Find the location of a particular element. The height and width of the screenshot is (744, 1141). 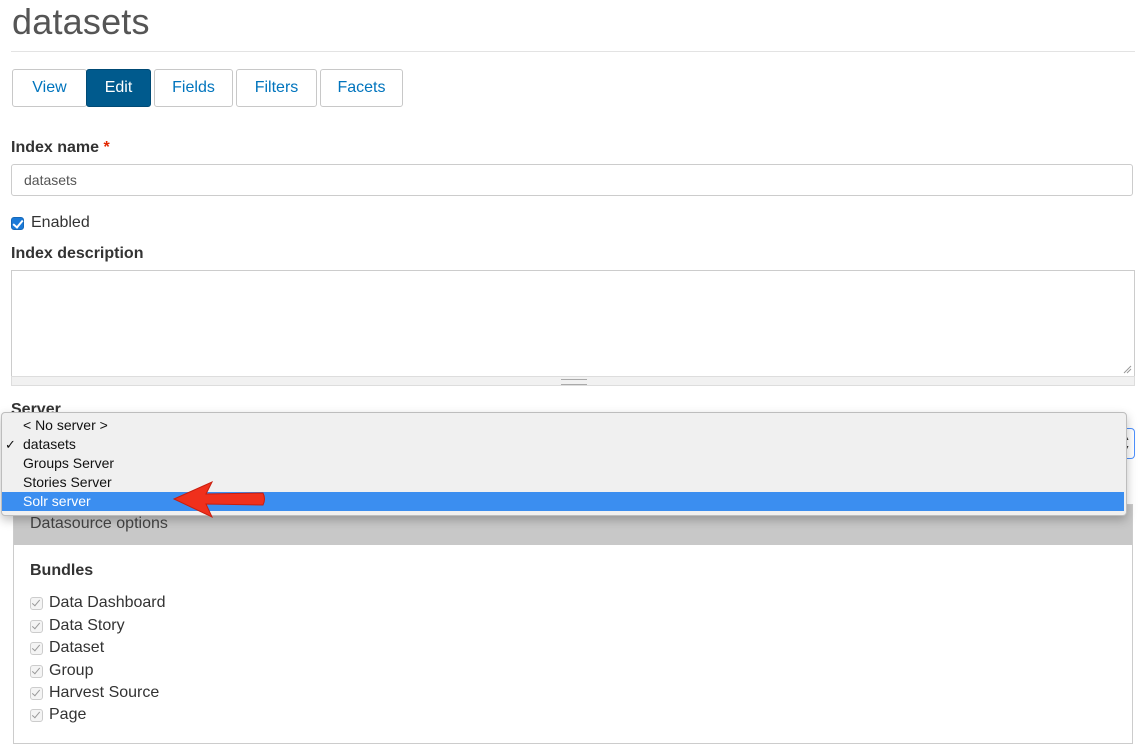

tab-edit: Edit is located at coordinates (118, 88).